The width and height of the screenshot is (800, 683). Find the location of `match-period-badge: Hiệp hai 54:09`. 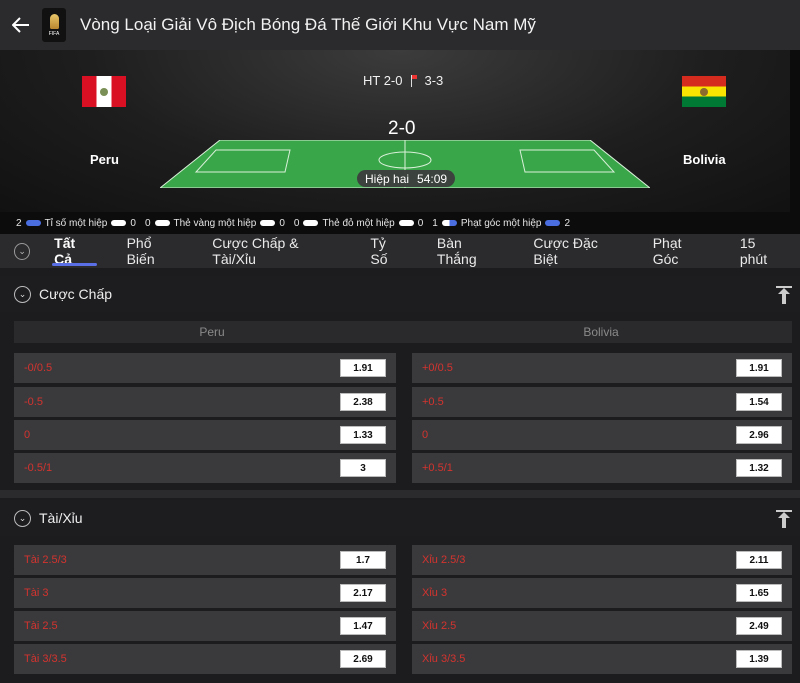

match-period-badge: Hiệp hai 54:09 is located at coordinates (406, 178).